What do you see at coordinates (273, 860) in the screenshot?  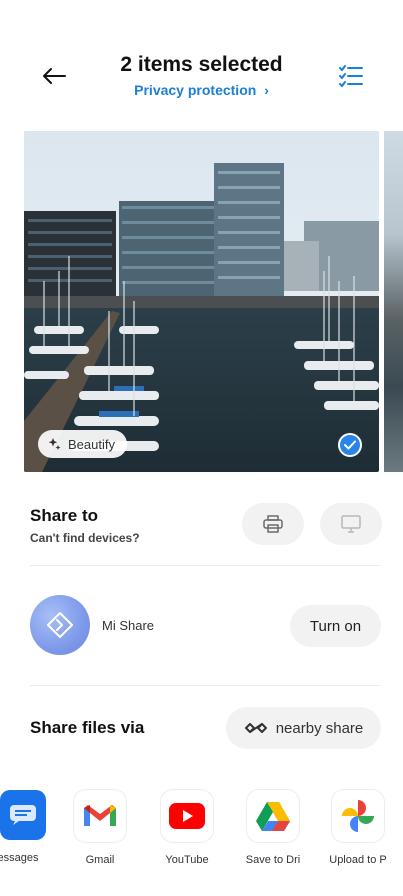 I see `app-label: Save to Dri` at bounding box center [273, 860].